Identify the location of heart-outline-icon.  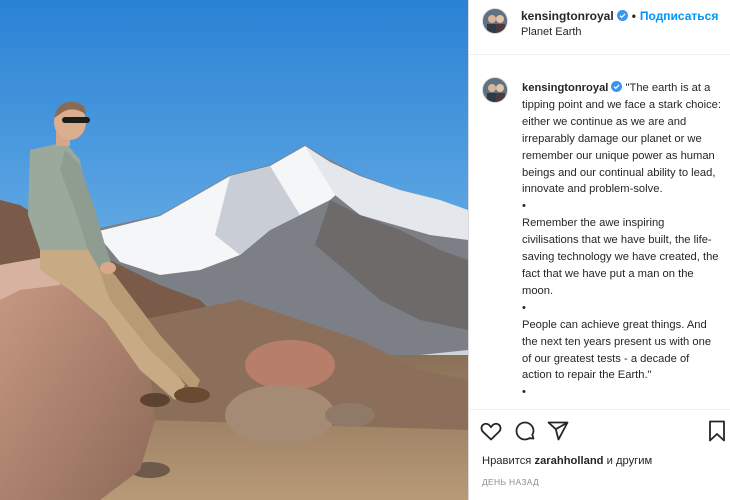
(491, 431).